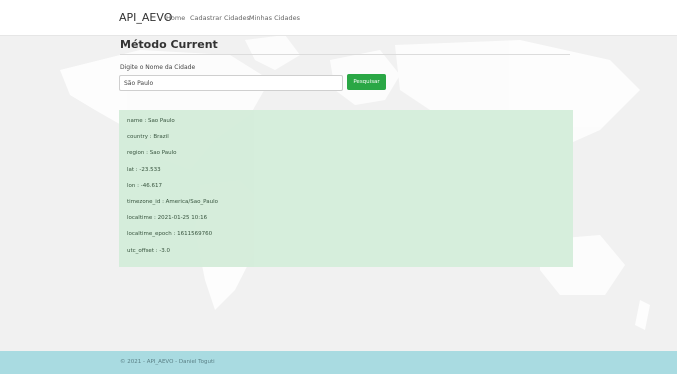 The image size is (677, 374). What do you see at coordinates (345, 54) in the screenshot?
I see `title-divider` at bounding box center [345, 54].